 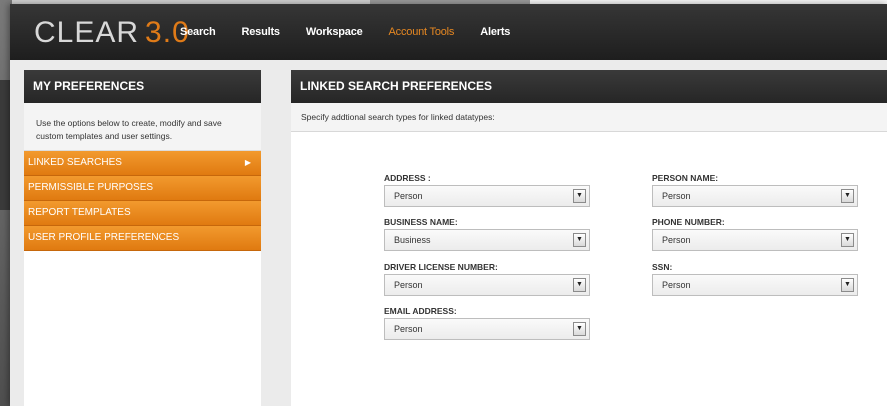 I want to click on ssn-field: SSN: Person ▼, so click(x=757, y=278).